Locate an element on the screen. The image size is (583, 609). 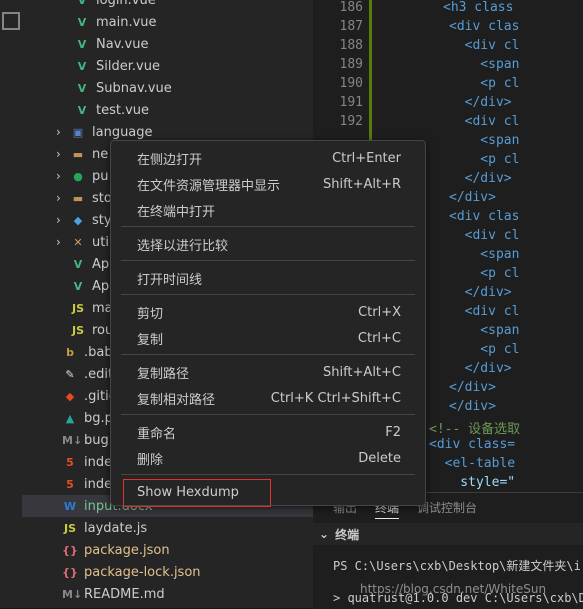
code-line: <el-table is located at coordinates (472, 463).